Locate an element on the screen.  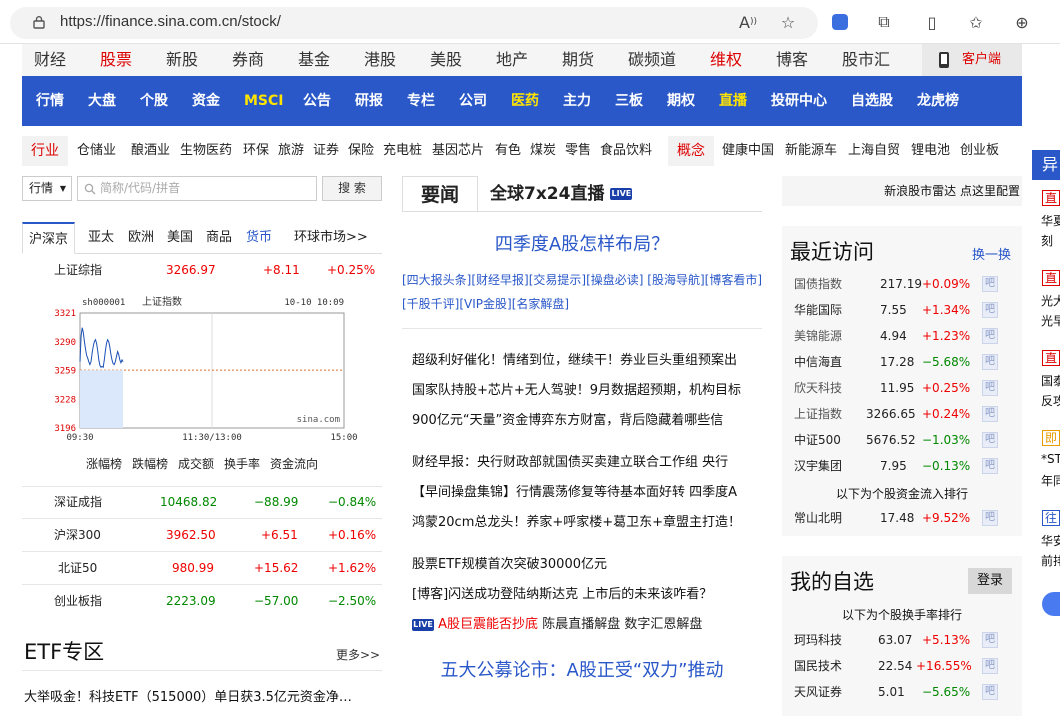
stock-row: 中信海直 17.28 −5.68% 吧 is located at coordinates (899, 362).